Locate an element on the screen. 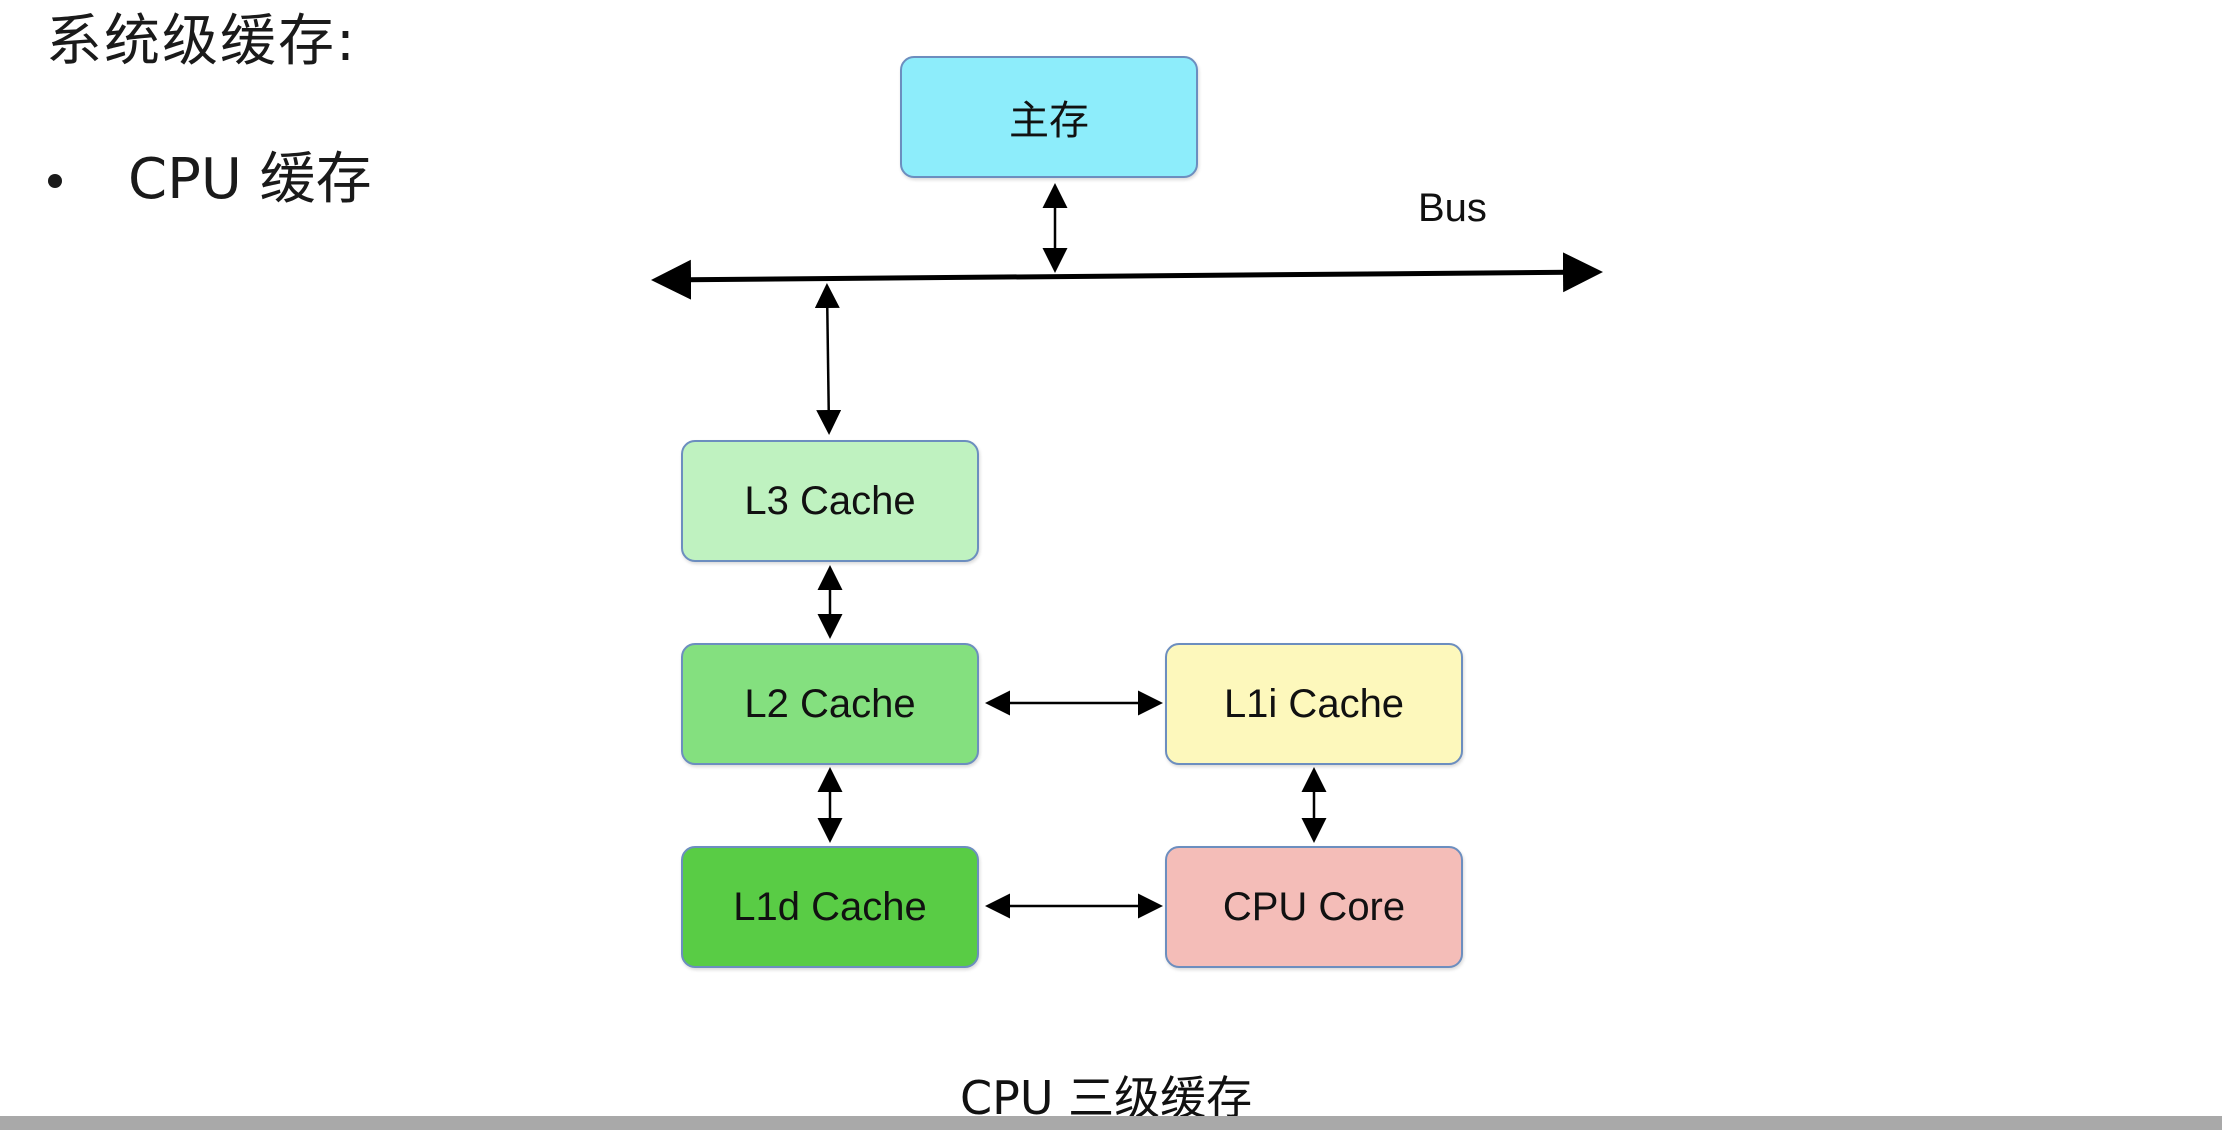 The height and width of the screenshot is (1130, 2222). bus-line is located at coordinates (1127, 276).